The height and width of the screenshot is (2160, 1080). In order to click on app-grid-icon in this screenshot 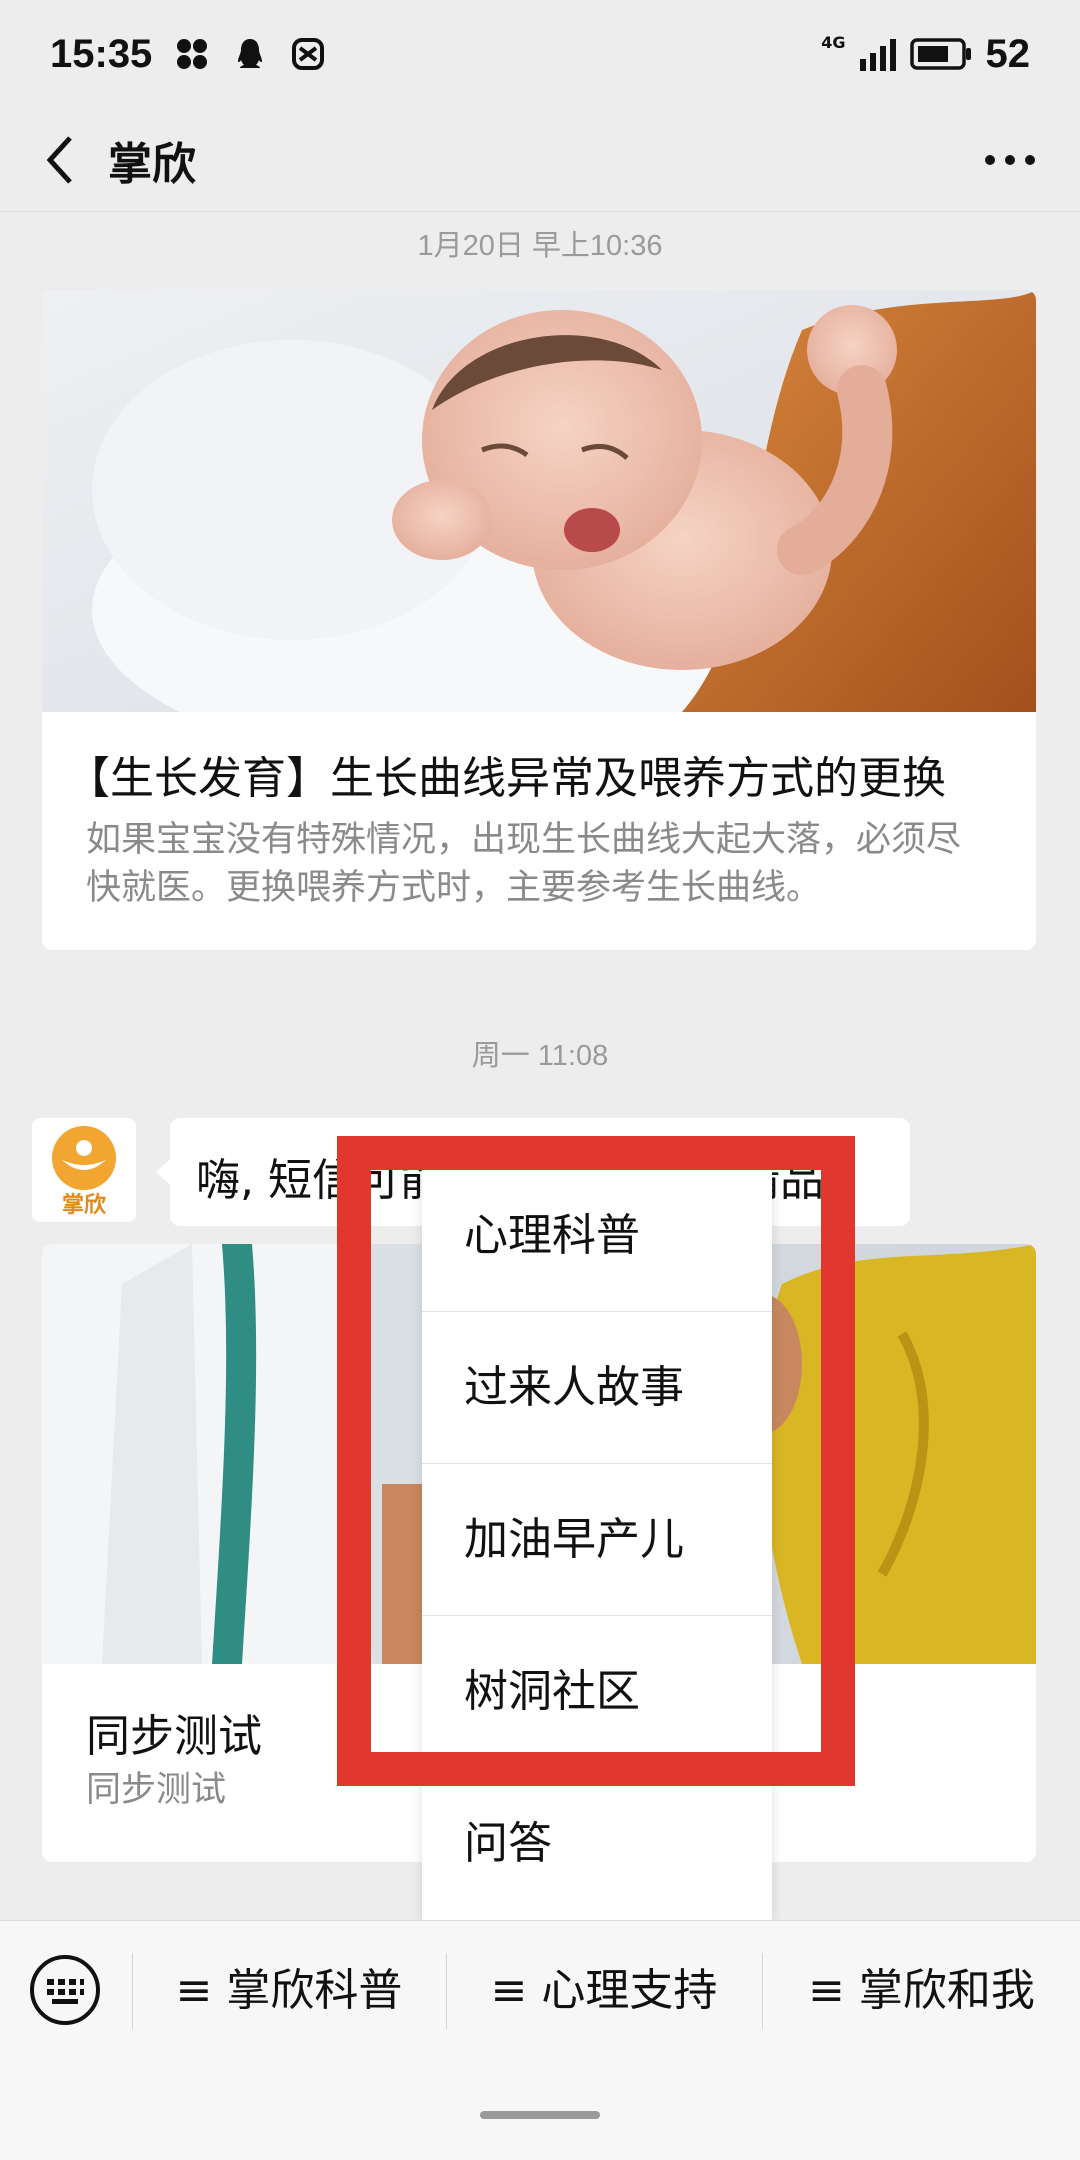, I will do `click(192, 54)`.